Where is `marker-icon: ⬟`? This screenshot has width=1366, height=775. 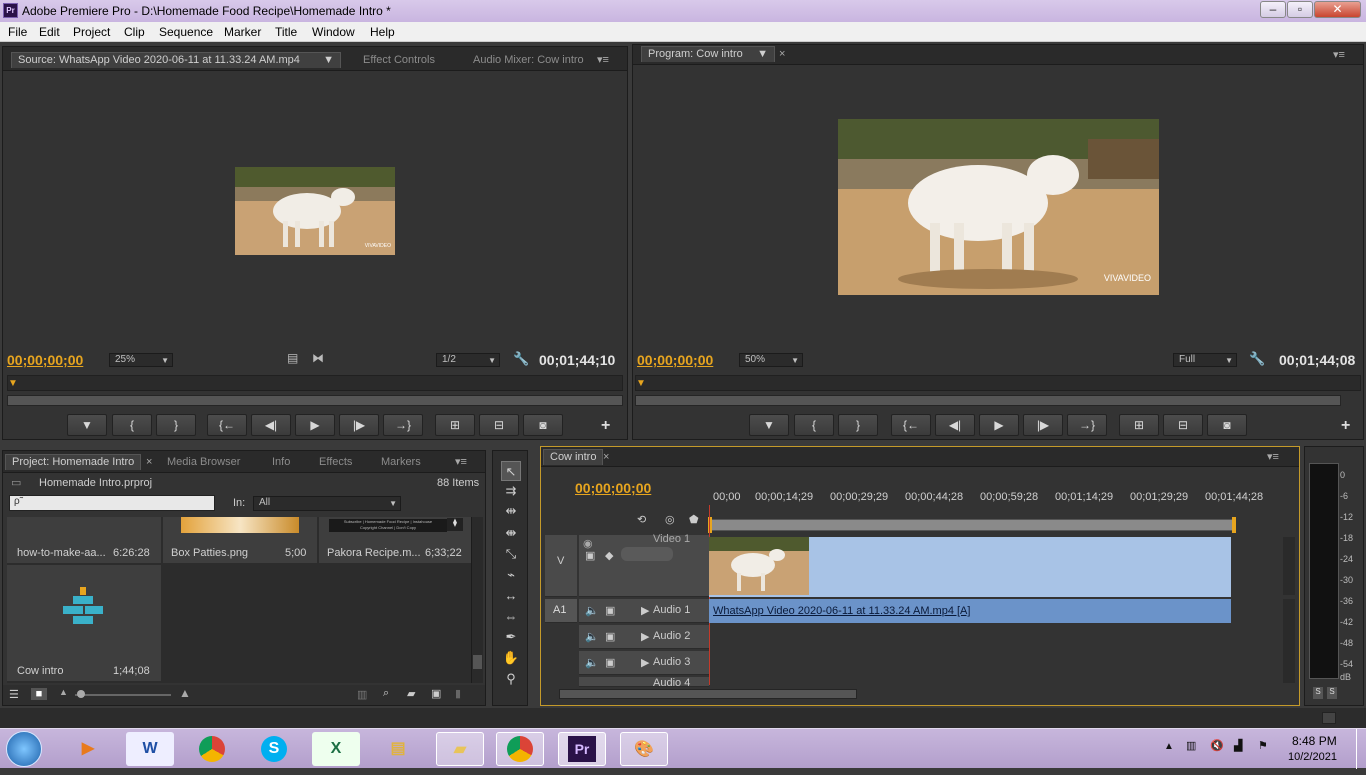
marker-icon: ⬟ is located at coordinates (694, 519).